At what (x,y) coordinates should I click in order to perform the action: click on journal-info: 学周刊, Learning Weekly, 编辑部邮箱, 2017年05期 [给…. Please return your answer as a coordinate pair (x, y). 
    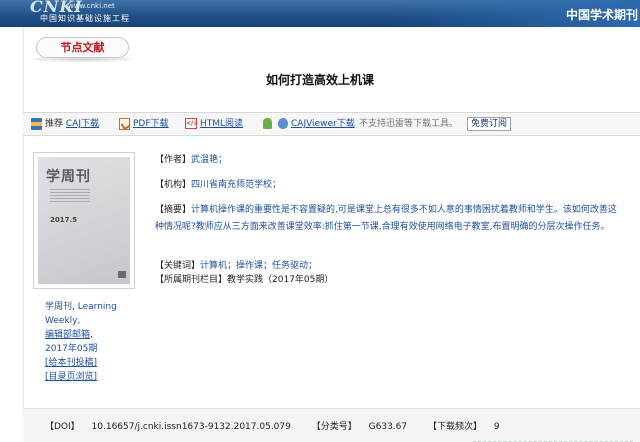
    Looking at the image, I should click on (92, 342).